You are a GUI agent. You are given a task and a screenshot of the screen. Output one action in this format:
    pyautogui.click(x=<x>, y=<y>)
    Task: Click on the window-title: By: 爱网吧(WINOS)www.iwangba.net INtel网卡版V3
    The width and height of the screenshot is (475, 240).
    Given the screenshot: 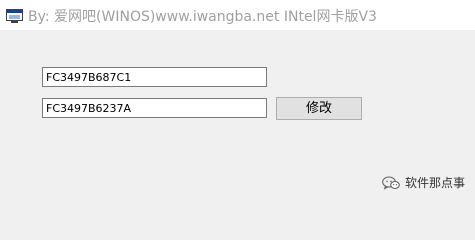 What is the action you would take?
    pyautogui.click(x=202, y=17)
    